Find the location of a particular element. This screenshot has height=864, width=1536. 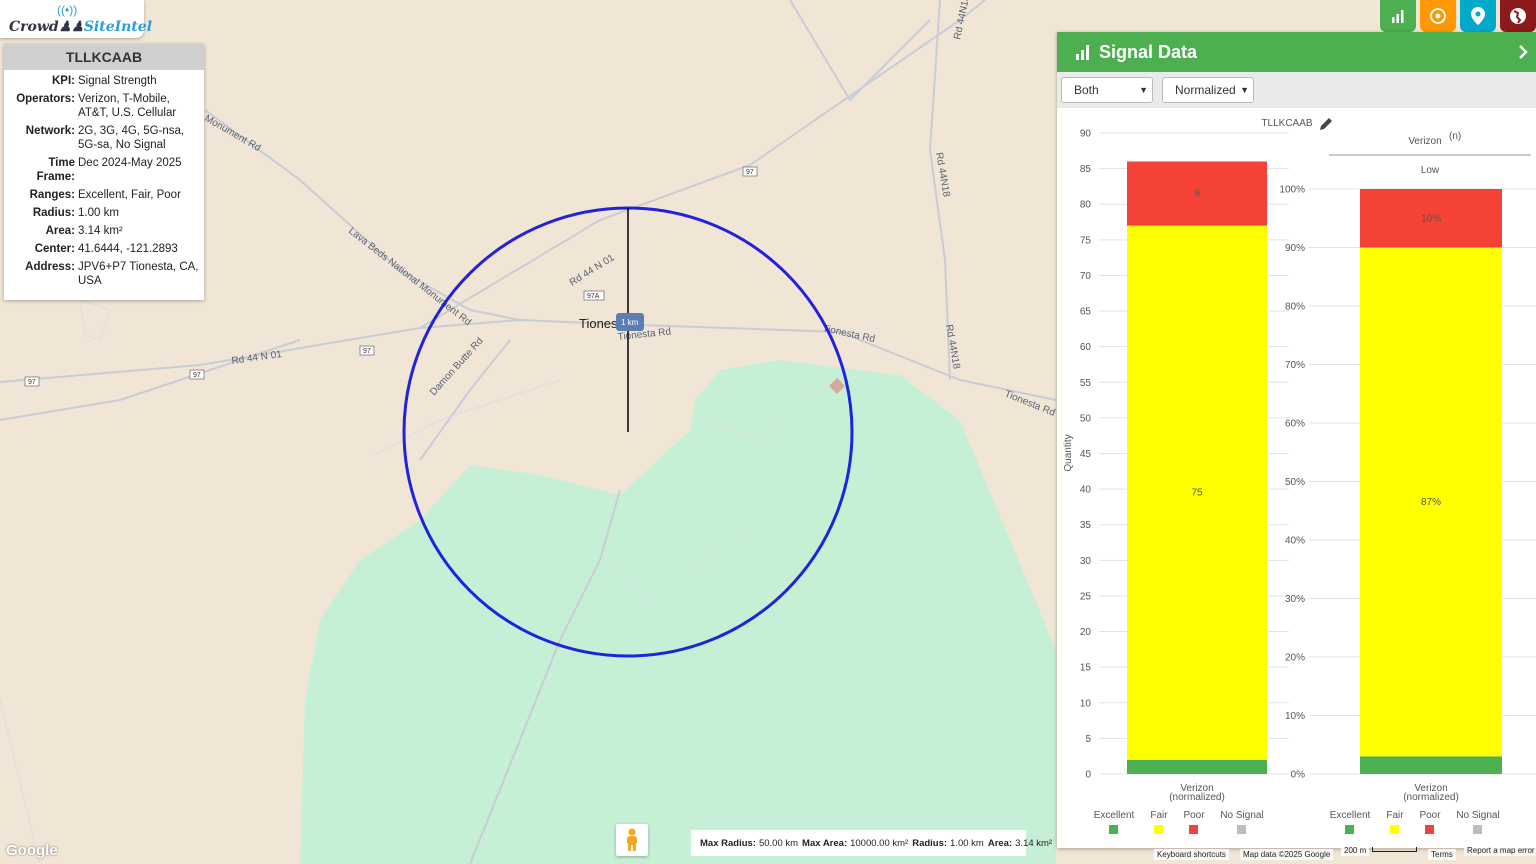

filter-select: Both ▼ is located at coordinates (1107, 90).